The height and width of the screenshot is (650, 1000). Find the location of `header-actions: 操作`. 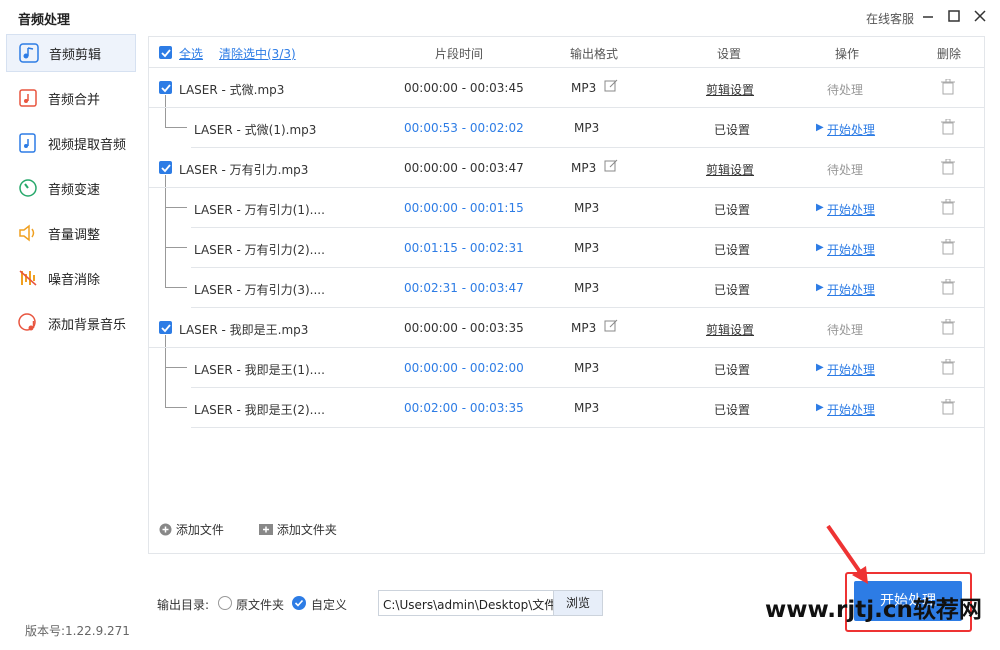

header-actions: 操作 is located at coordinates (847, 54).